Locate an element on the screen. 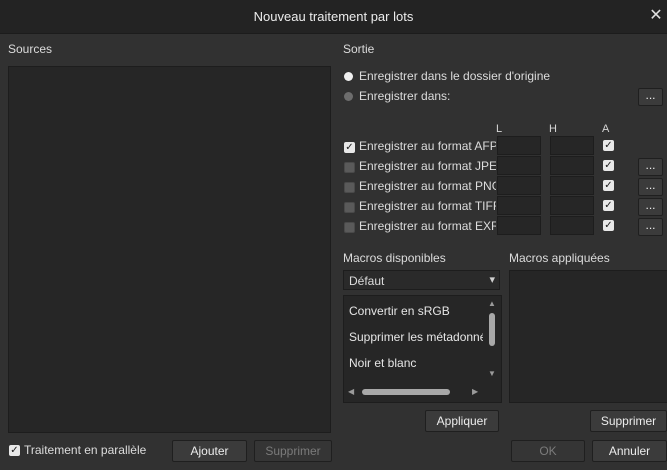 The width and height of the screenshot is (667, 470). macro-item-convert-srgb: Convertir en sRGB is located at coordinates (399, 311).